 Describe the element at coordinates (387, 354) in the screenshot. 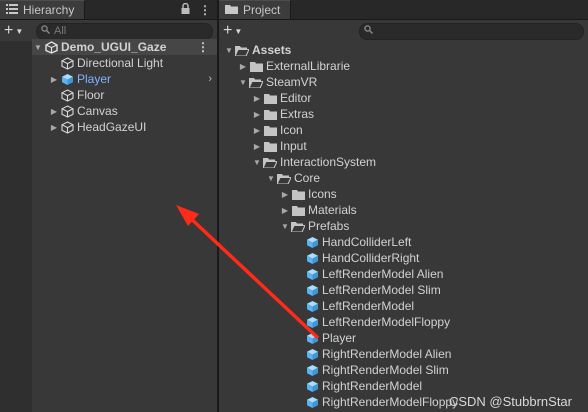

I see `tree-item-label: RightRenderModel Alien` at that location.